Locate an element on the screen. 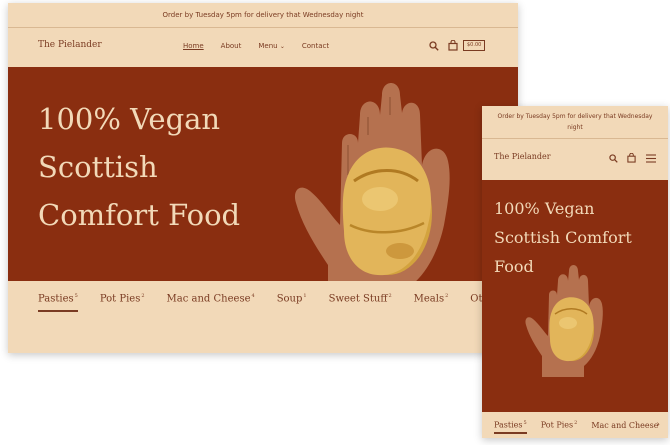 This screenshot has width=670, height=445. tab-label: Sweet Stuff is located at coordinates (358, 299).